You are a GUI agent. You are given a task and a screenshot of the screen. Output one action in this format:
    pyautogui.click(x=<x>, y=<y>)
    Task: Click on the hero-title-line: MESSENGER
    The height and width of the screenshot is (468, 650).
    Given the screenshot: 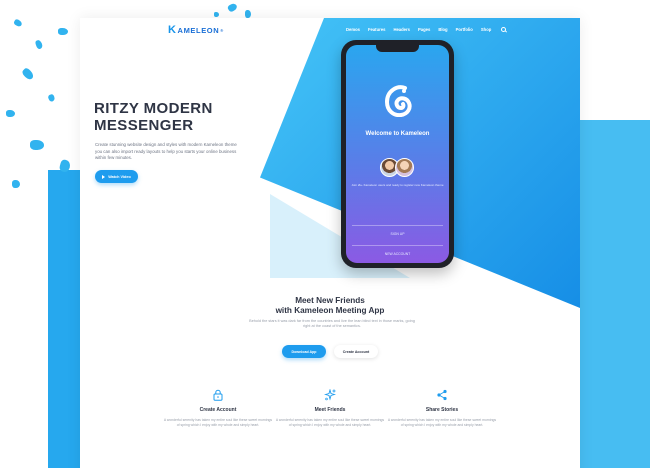 What is the action you would take?
    pyautogui.click(x=144, y=125)
    